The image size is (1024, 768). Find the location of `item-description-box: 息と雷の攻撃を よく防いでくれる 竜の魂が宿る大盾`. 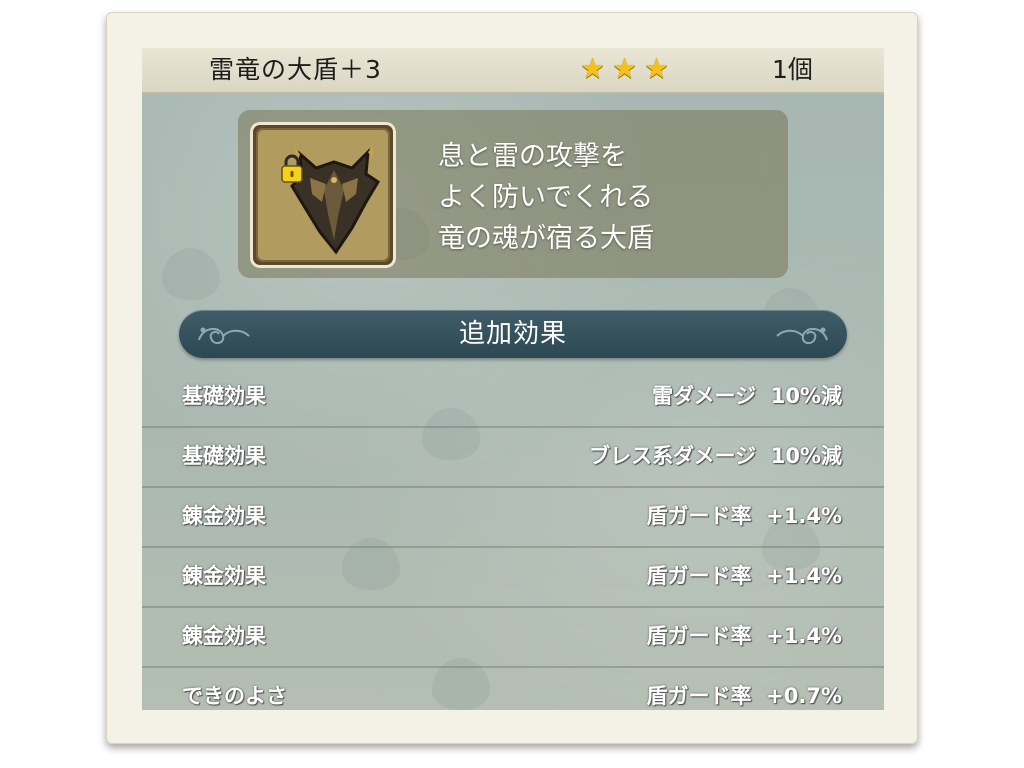

item-description-box: 息と雷の攻撃を よく防いでくれる 竜の魂が宿る大盾 is located at coordinates (513, 194).